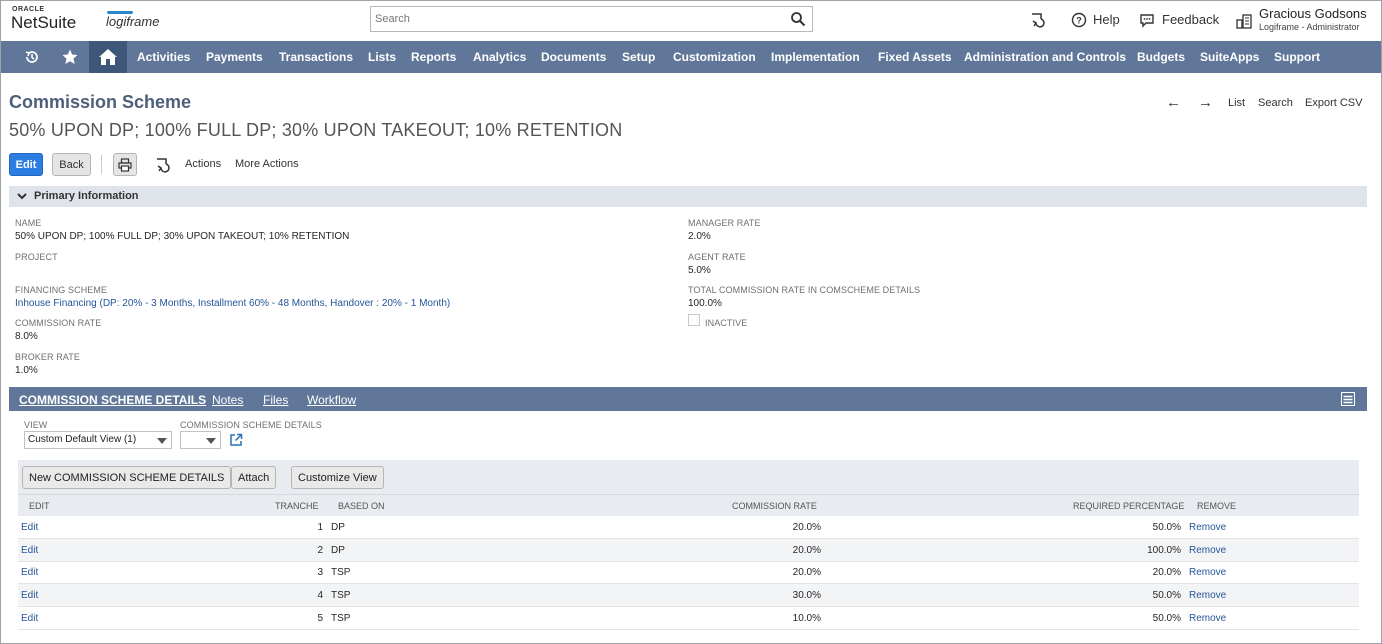 This screenshot has width=1382, height=644. I want to click on roles-icon, so click(1244, 21).